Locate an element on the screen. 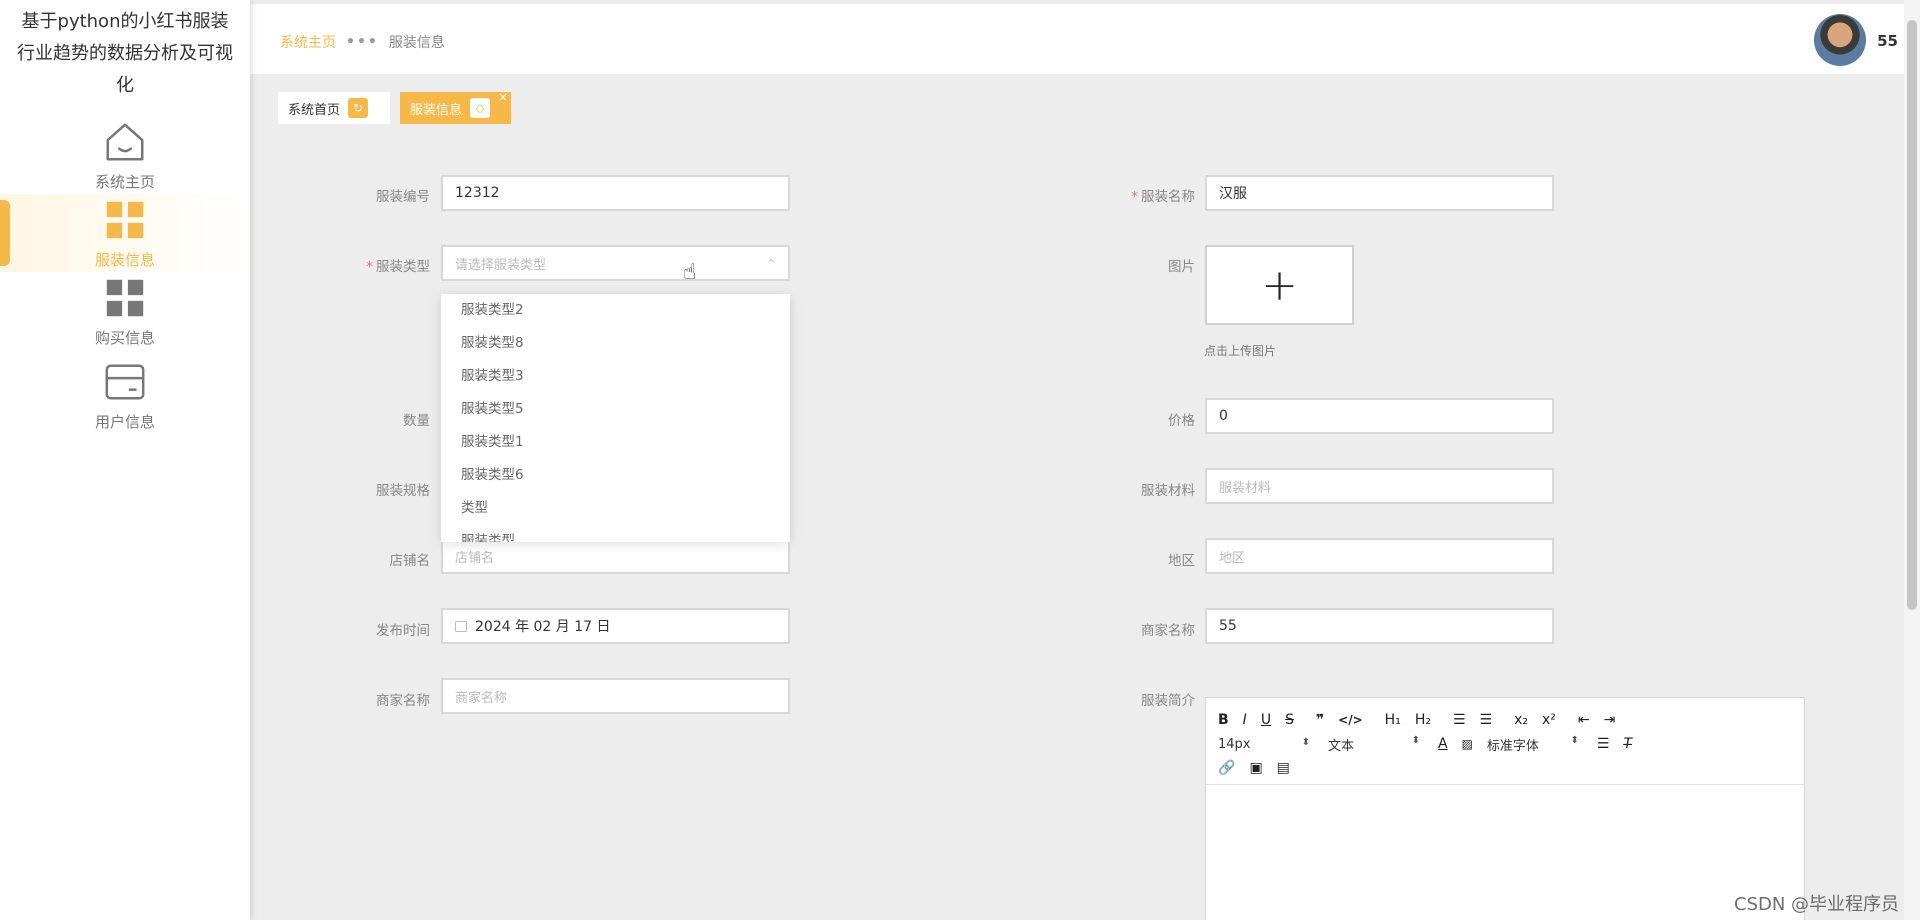 Image resolution: width=1920 pixels, height=920 pixels. merchant-label-right: 商家名称 is located at coordinates (1168, 631).